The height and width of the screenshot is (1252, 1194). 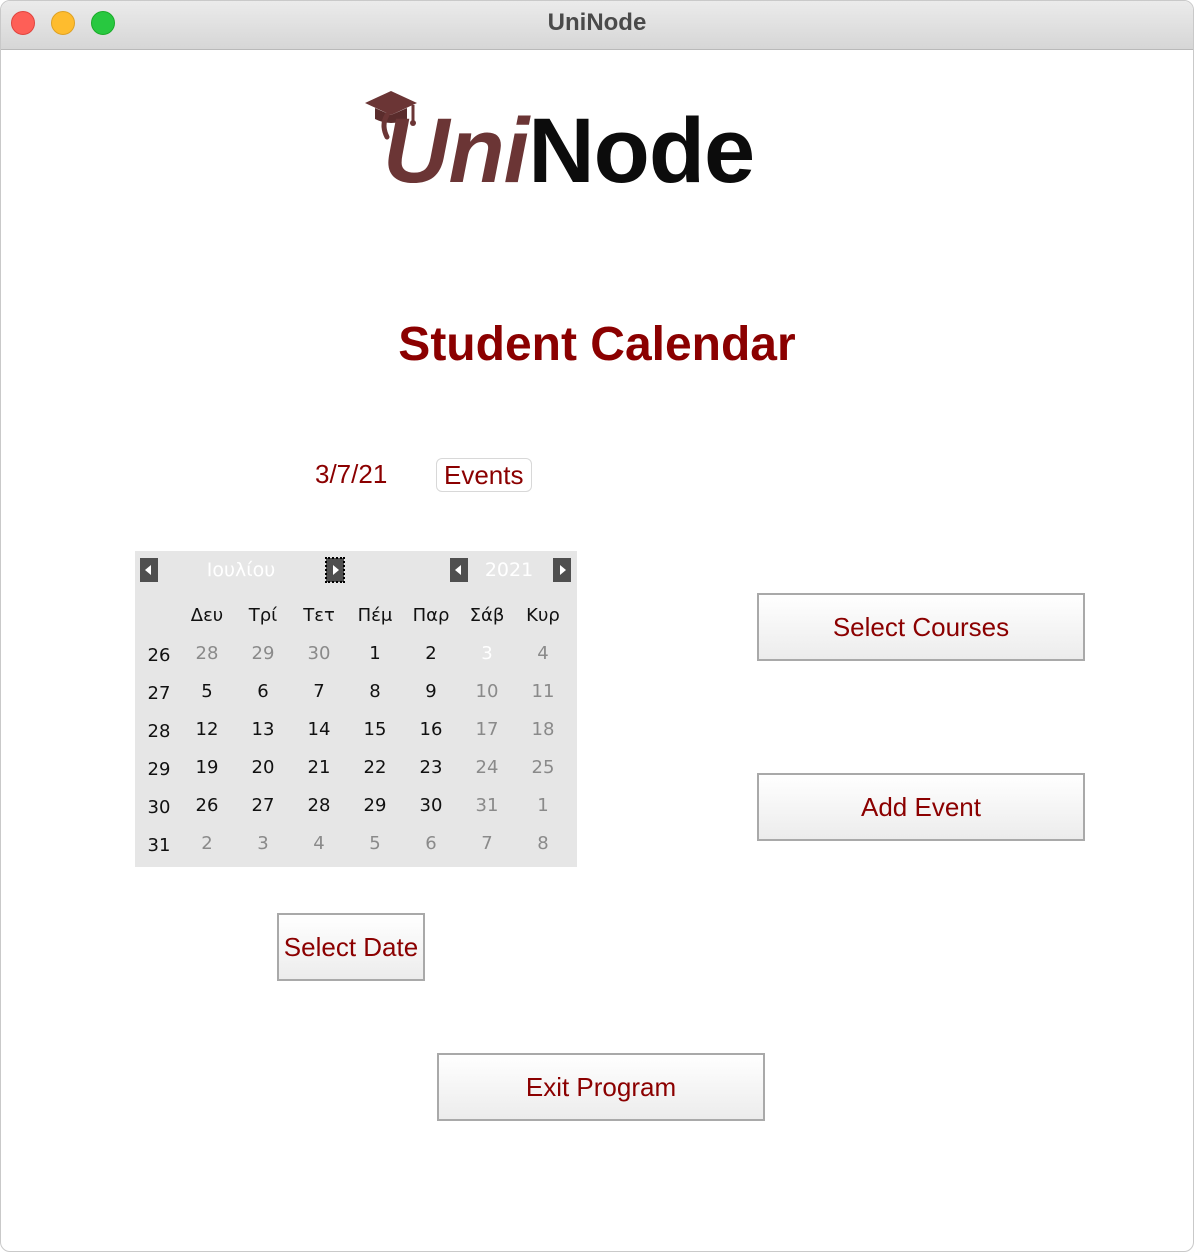 I want to click on add-event-button: Add Event, so click(x=921, y=807).